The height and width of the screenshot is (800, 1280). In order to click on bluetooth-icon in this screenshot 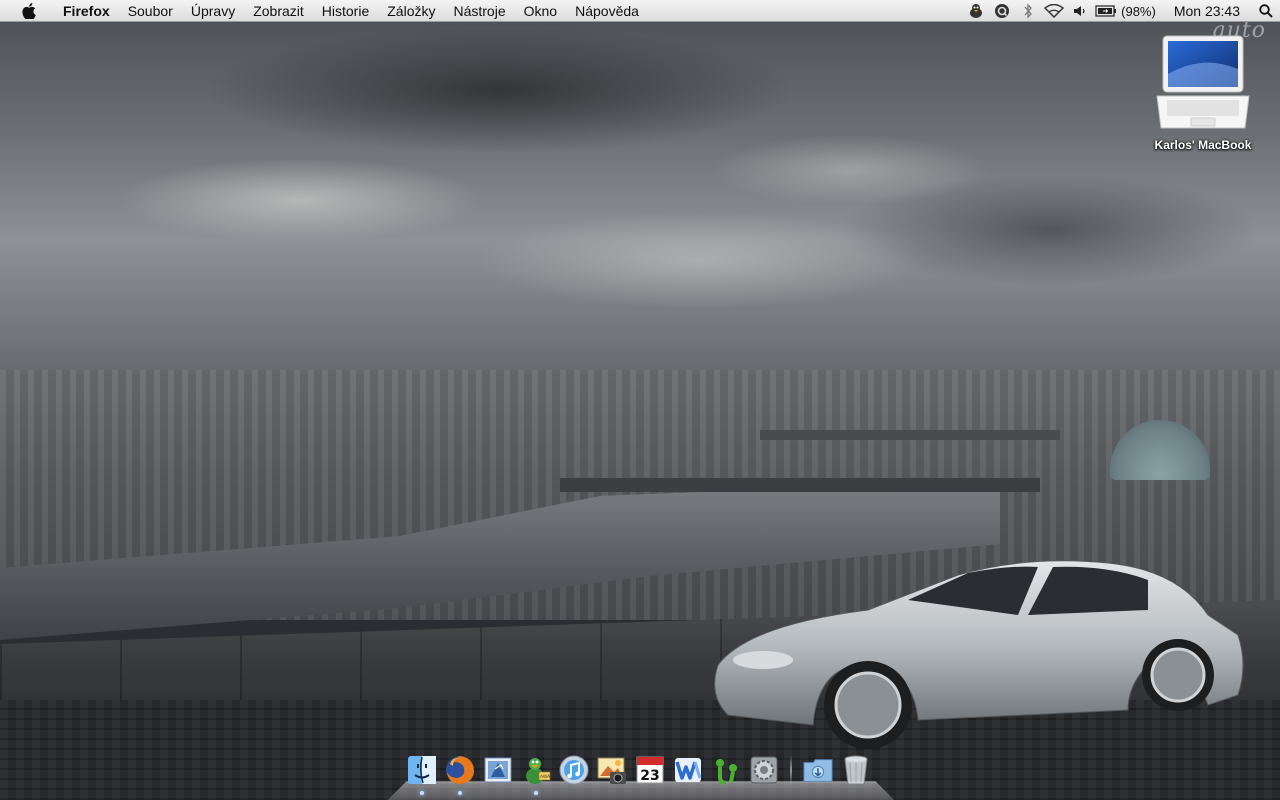, I will do `click(1028, 11)`.